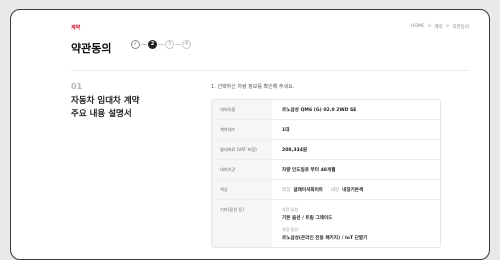 The height and width of the screenshot is (260, 500). Describe the element at coordinates (242, 189) in the screenshot. I see `row-label: 색상` at that location.